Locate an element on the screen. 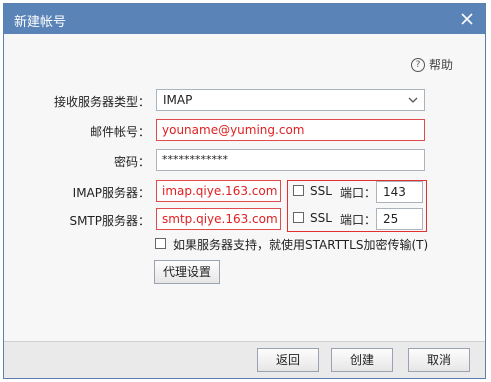  imap-port-input: 143 is located at coordinates (399, 192).